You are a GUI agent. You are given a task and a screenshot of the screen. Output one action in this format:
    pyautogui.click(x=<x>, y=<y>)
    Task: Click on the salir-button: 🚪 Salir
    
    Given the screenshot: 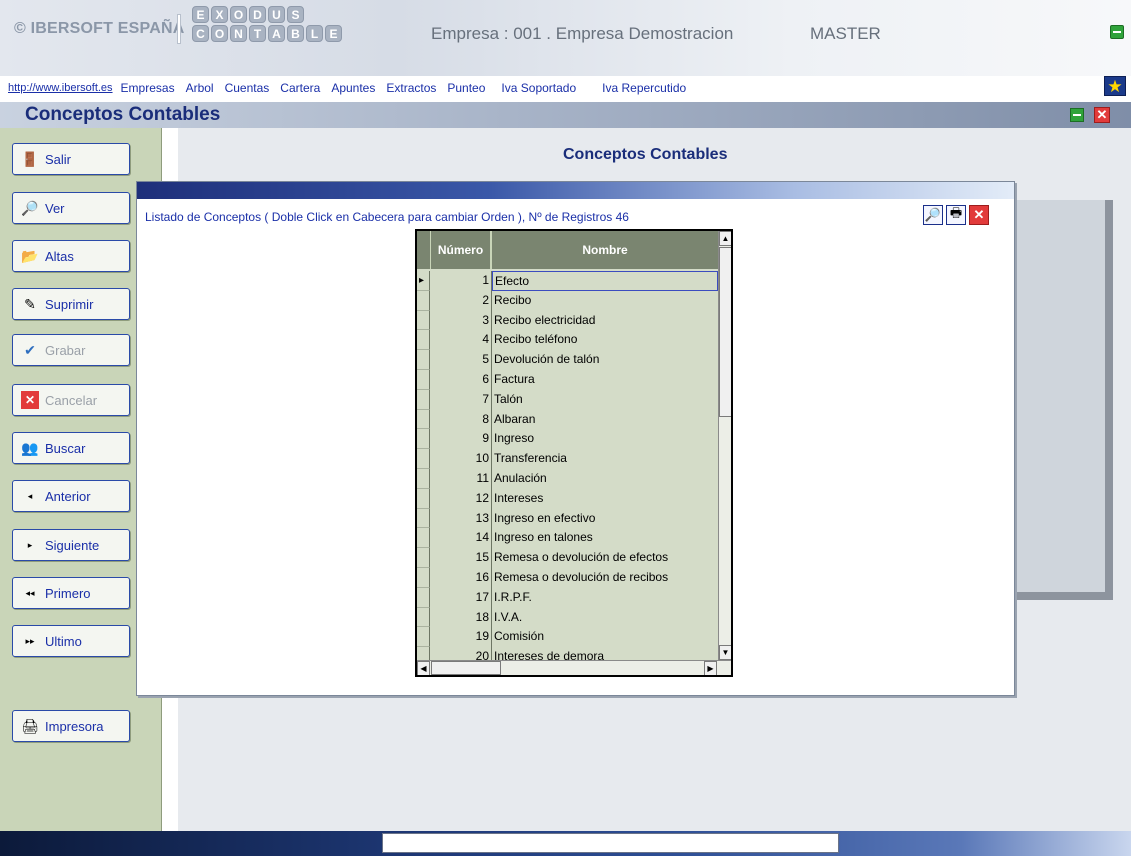 What is the action you would take?
    pyautogui.click(x=71, y=159)
    